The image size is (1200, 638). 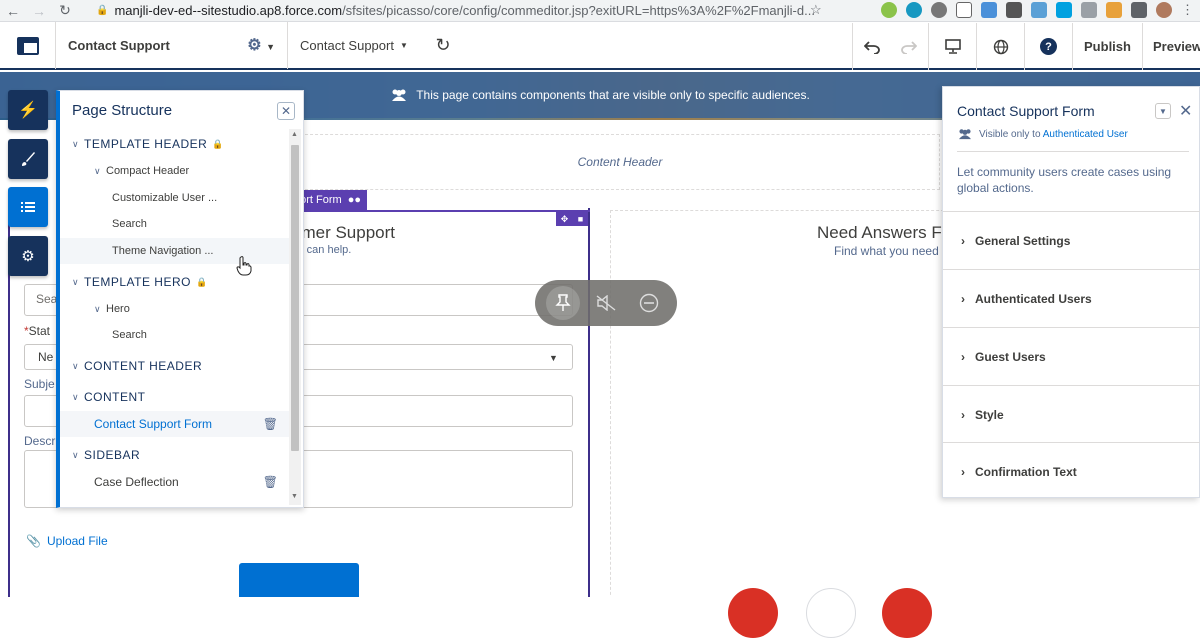 What do you see at coordinates (649, 303) in the screenshot?
I see `remove-button` at bounding box center [649, 303].